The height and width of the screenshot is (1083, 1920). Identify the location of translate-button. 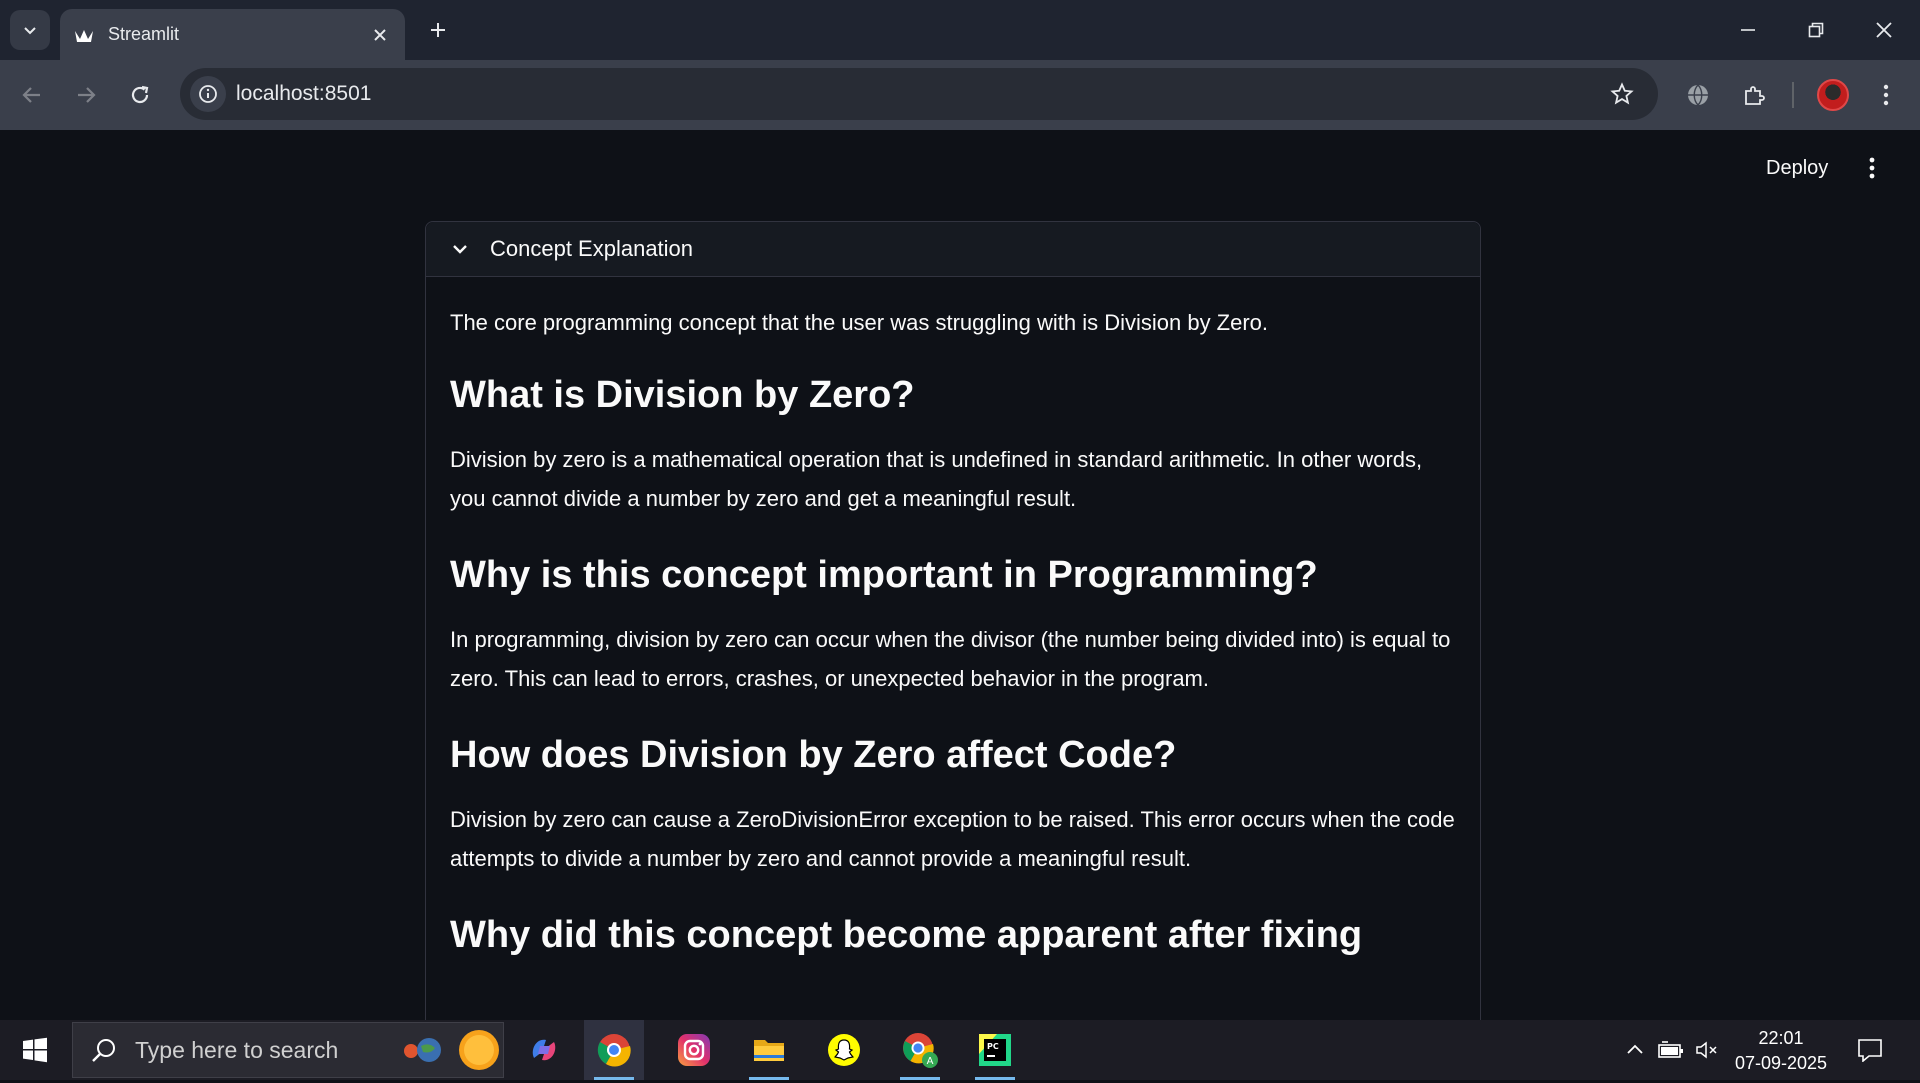
(1698, 95).